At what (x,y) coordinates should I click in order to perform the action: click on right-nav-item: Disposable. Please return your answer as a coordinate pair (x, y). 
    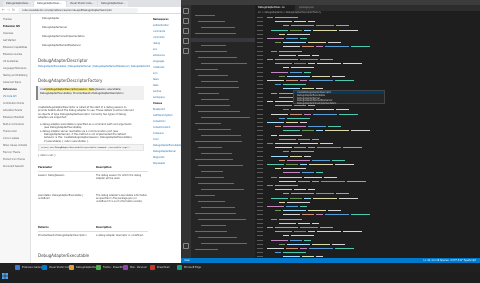
    Looking at the image, I should click on (159, 163).